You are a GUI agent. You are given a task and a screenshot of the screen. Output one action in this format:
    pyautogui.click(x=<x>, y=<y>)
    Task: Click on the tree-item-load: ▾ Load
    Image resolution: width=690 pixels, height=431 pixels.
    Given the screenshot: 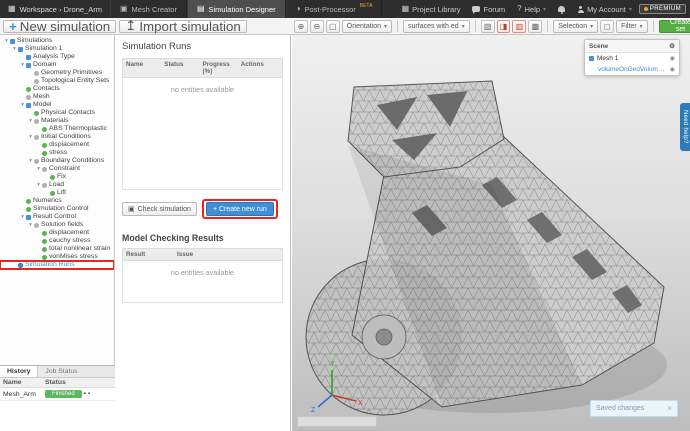 What is the action you would take?
    pyautogui.click(x=57, y=185)
    